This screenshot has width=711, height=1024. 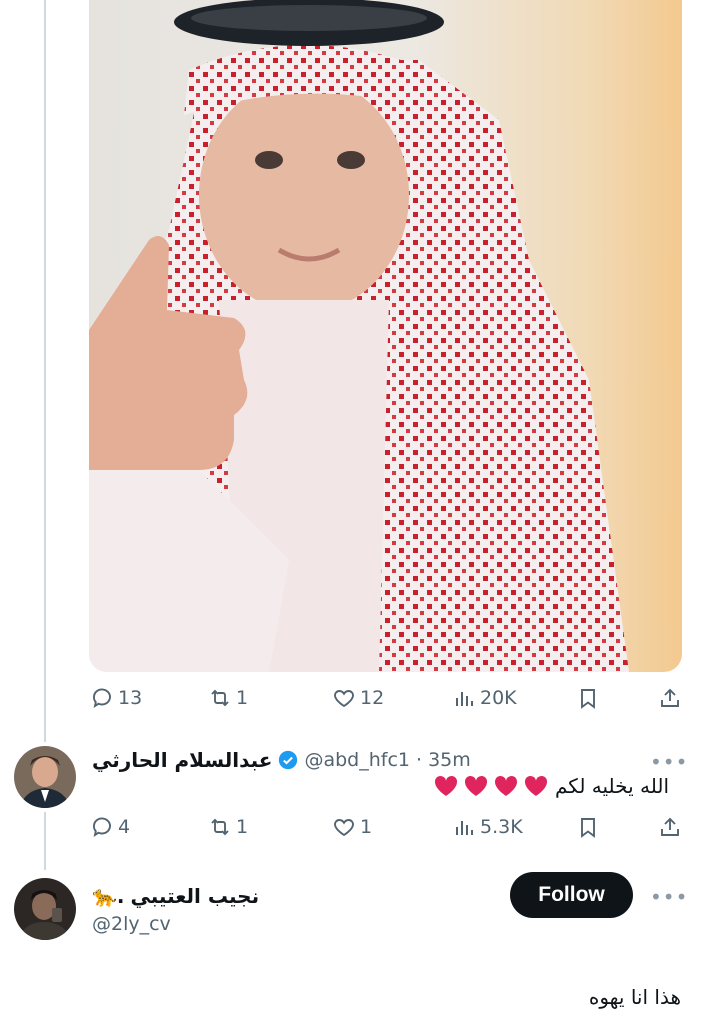 What do you see at coordinates (124, 827) in the screenshot?
I see `reply-count: 4` at bounding box center [124, 827].